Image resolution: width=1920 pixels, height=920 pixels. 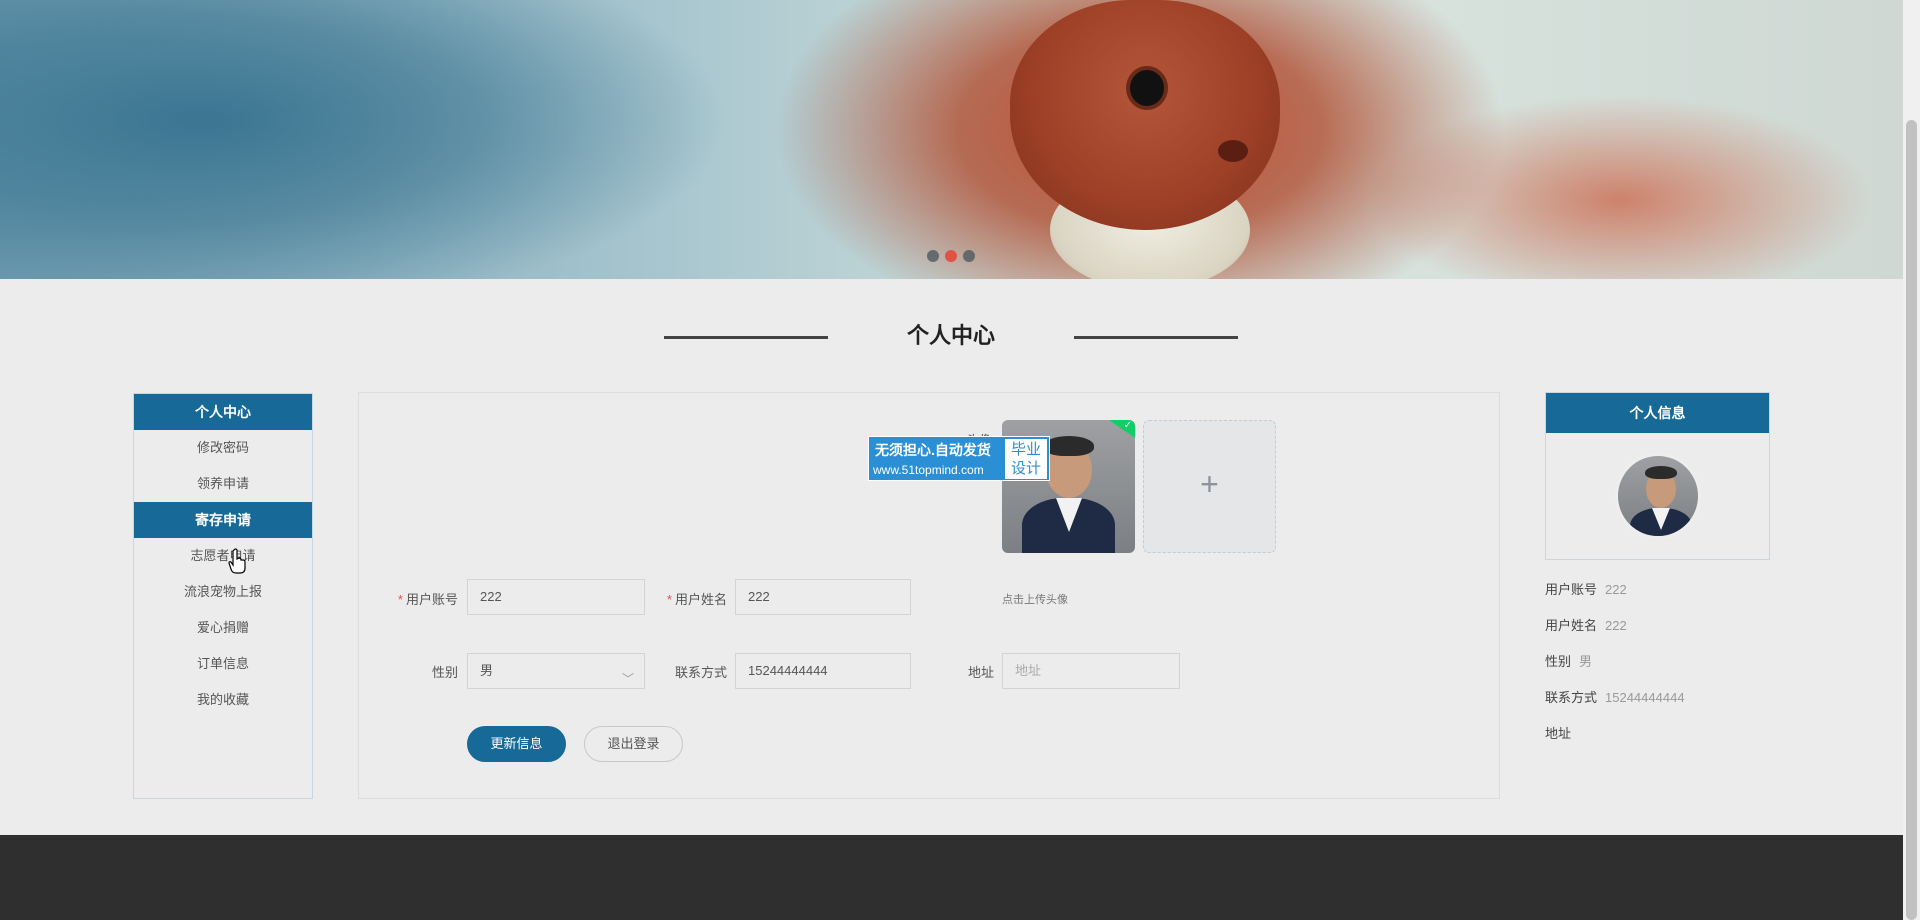 What do you see at coordinates (823, 671) in the screenshot?
I see `phone-input: 15244444444` at bounding box center [823, 671].